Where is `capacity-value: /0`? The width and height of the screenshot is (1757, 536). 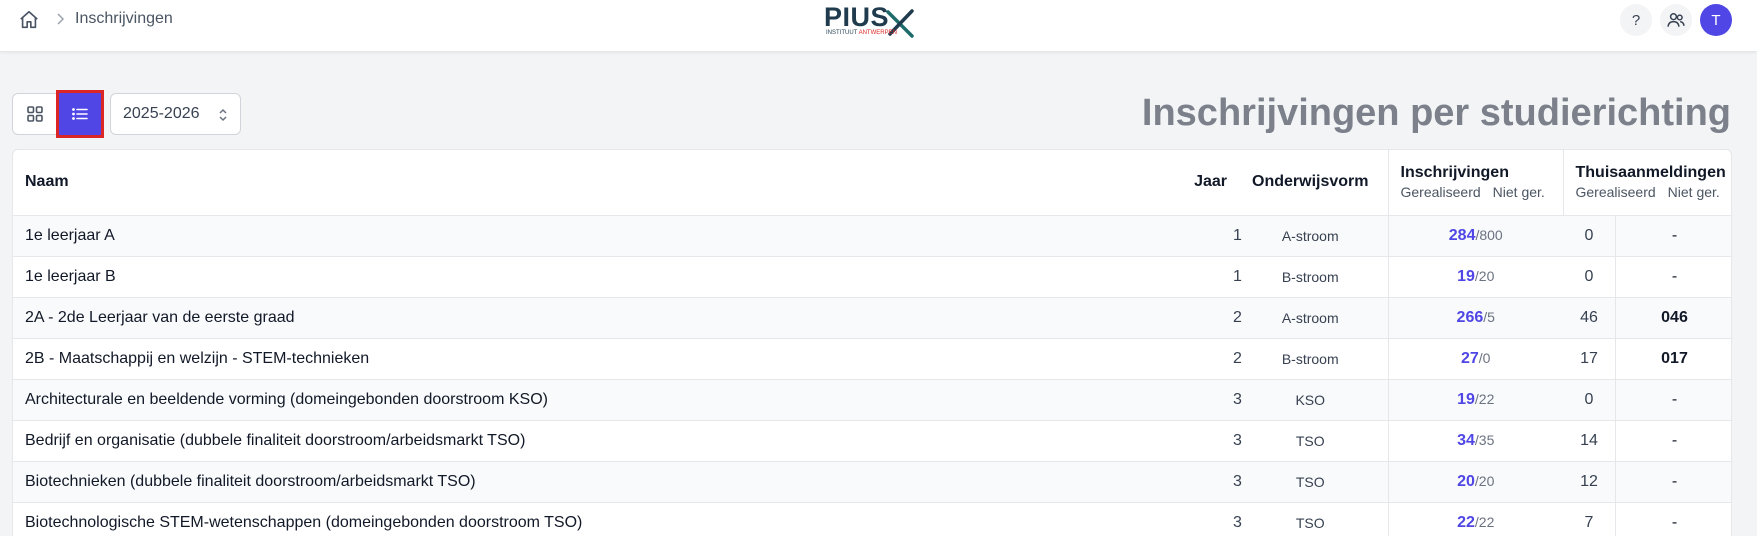
capacity-value: /0 is located at coordinates (1484, 357).